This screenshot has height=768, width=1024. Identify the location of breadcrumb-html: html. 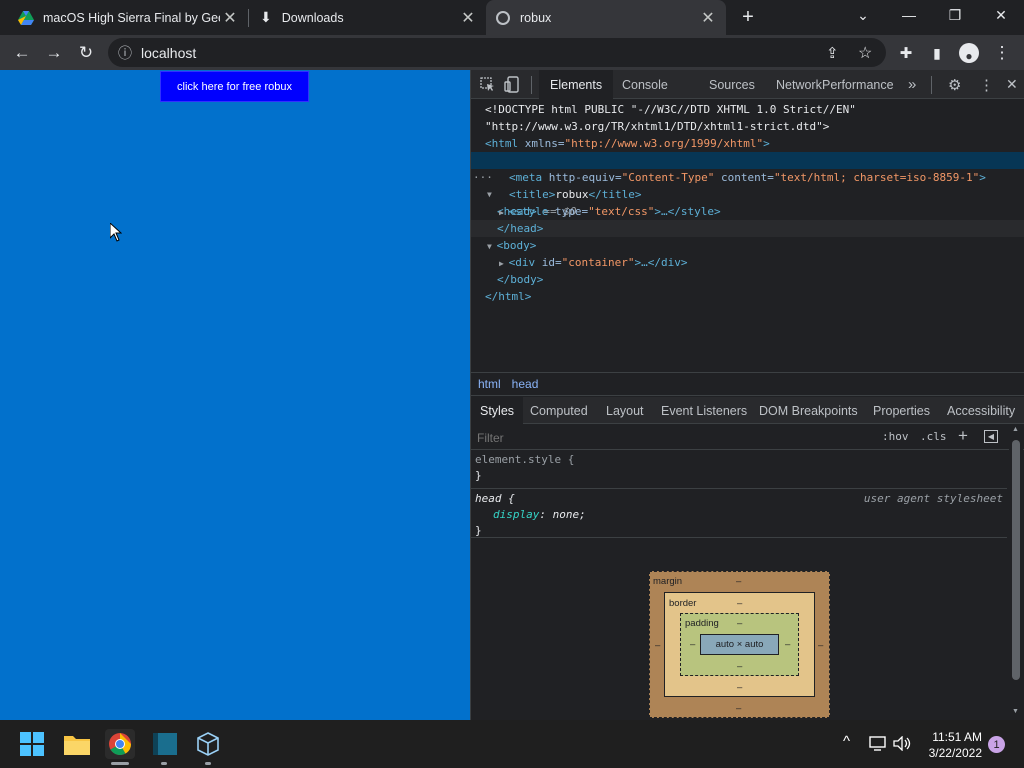
(489, 384).